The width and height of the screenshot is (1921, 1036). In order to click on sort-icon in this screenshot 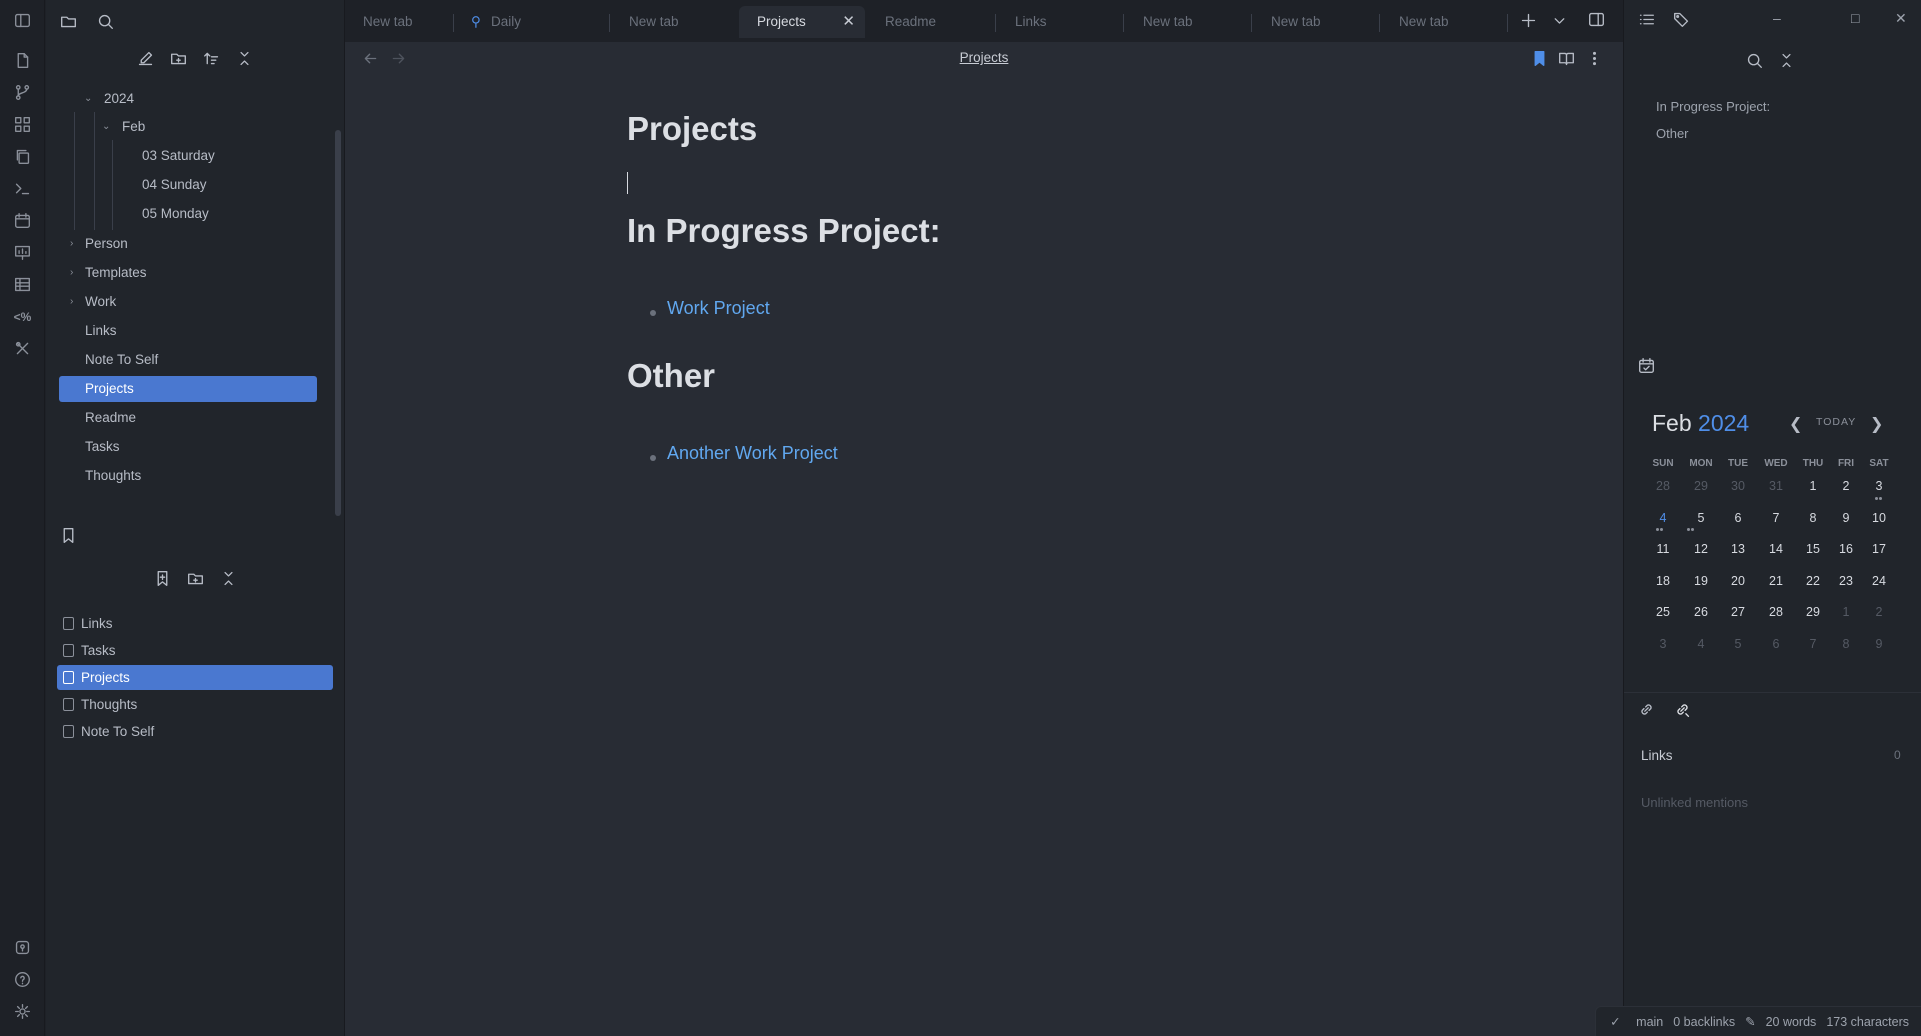, I will do `click(211, 58)`.